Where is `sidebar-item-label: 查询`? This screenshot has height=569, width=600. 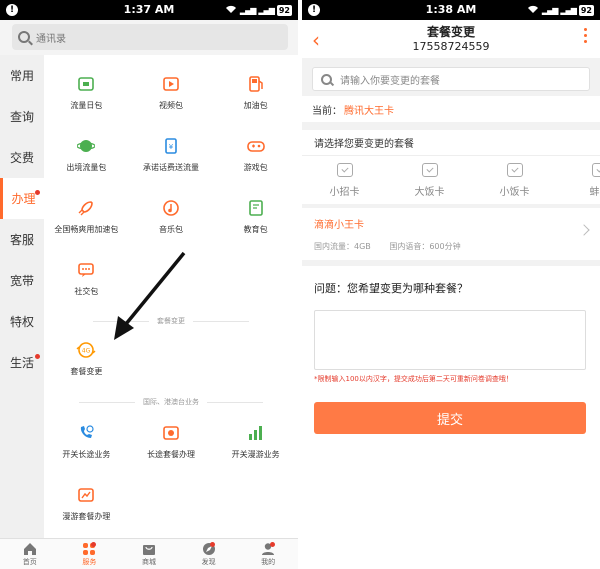
sidebar-item-label: 查询 is located at coordinates (21, 117).